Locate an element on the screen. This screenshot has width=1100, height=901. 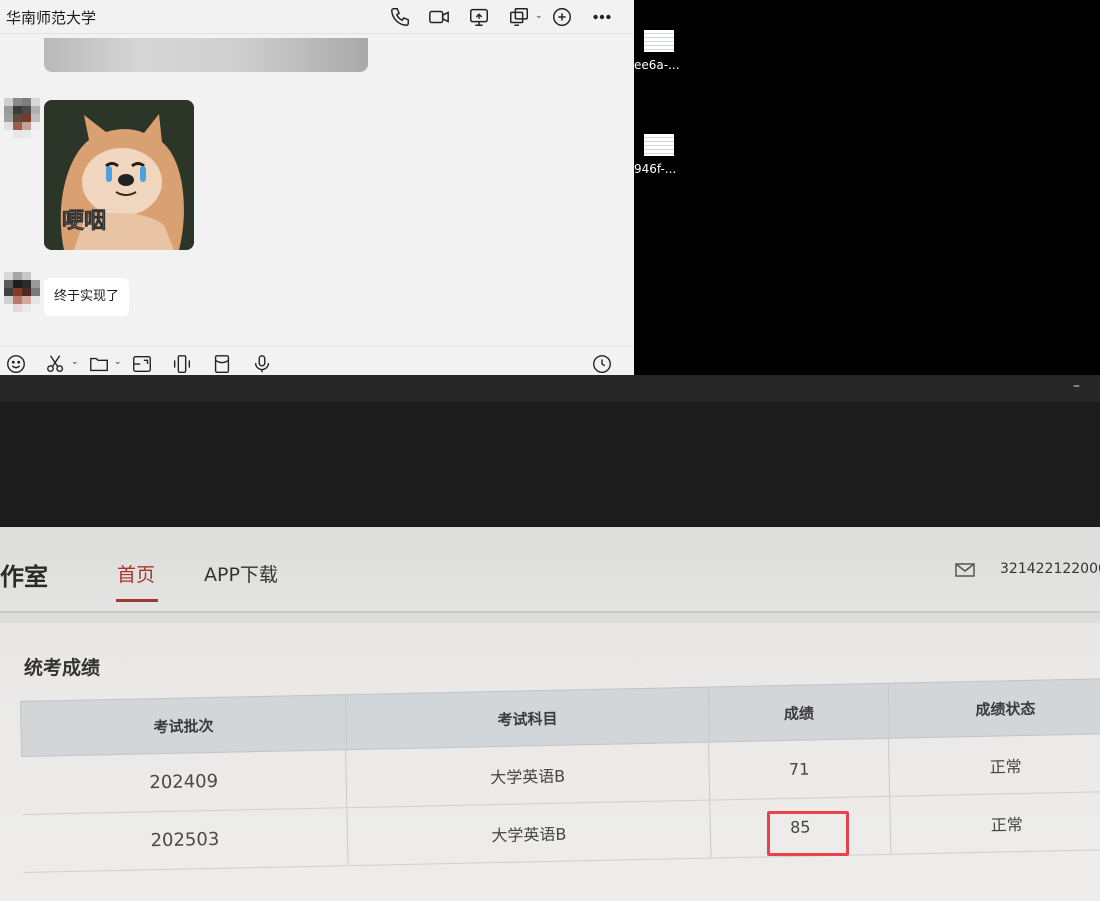
nav-active-indicator is located at coordinates (137, 600).